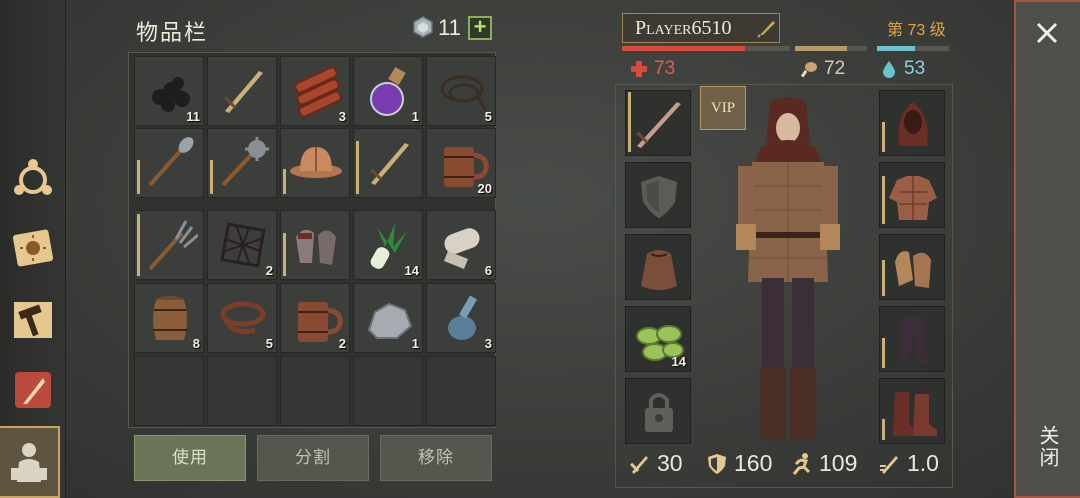 The image size is (1080, 498). I want to click on speed-stat: 109, so click(823, 463).